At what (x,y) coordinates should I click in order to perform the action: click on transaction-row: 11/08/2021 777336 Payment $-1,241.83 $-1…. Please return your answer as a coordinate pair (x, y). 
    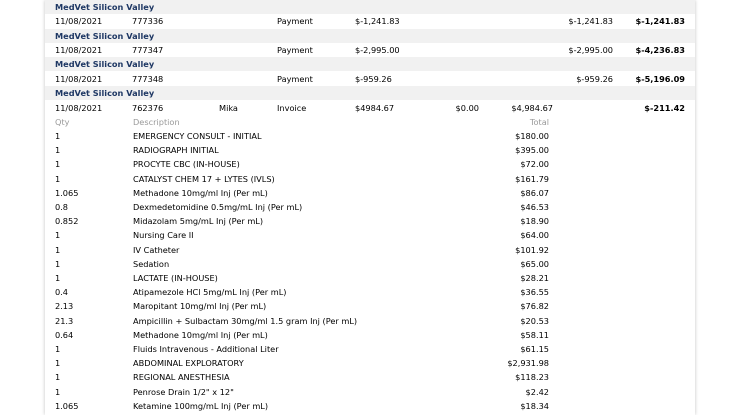
    Looking at the image, I should click on (370, 21).